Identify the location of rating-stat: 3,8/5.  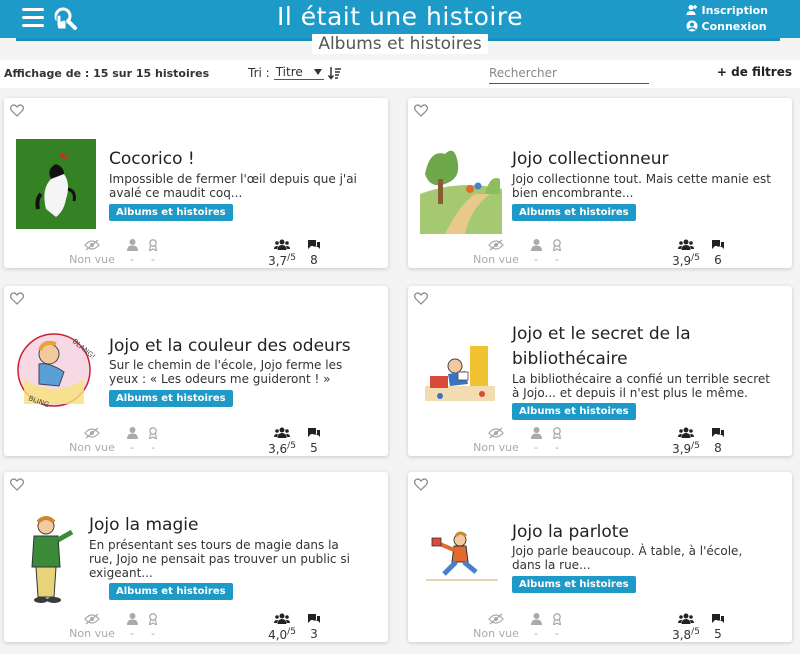
(686, 627).